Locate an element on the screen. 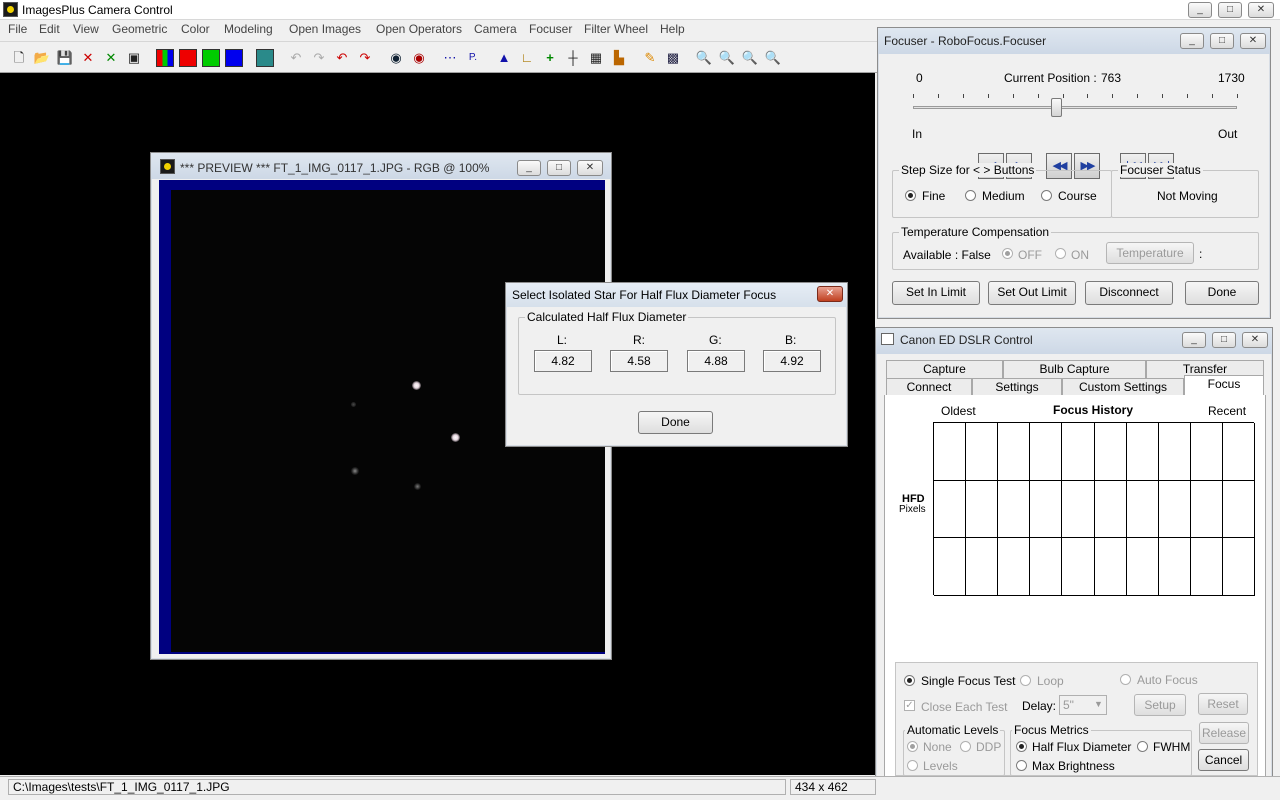 The image size is (1280, 800). focuser-minimize-button: _ is located at coordinates (1192, 41).